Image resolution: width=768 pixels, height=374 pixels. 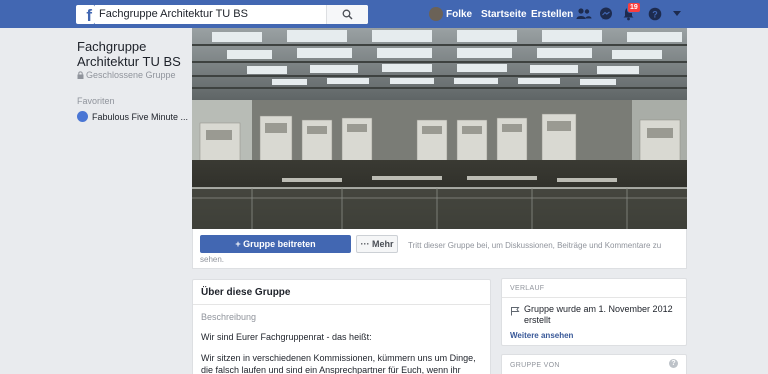 I want to click on user-avatar, so click(x=436, y=14).